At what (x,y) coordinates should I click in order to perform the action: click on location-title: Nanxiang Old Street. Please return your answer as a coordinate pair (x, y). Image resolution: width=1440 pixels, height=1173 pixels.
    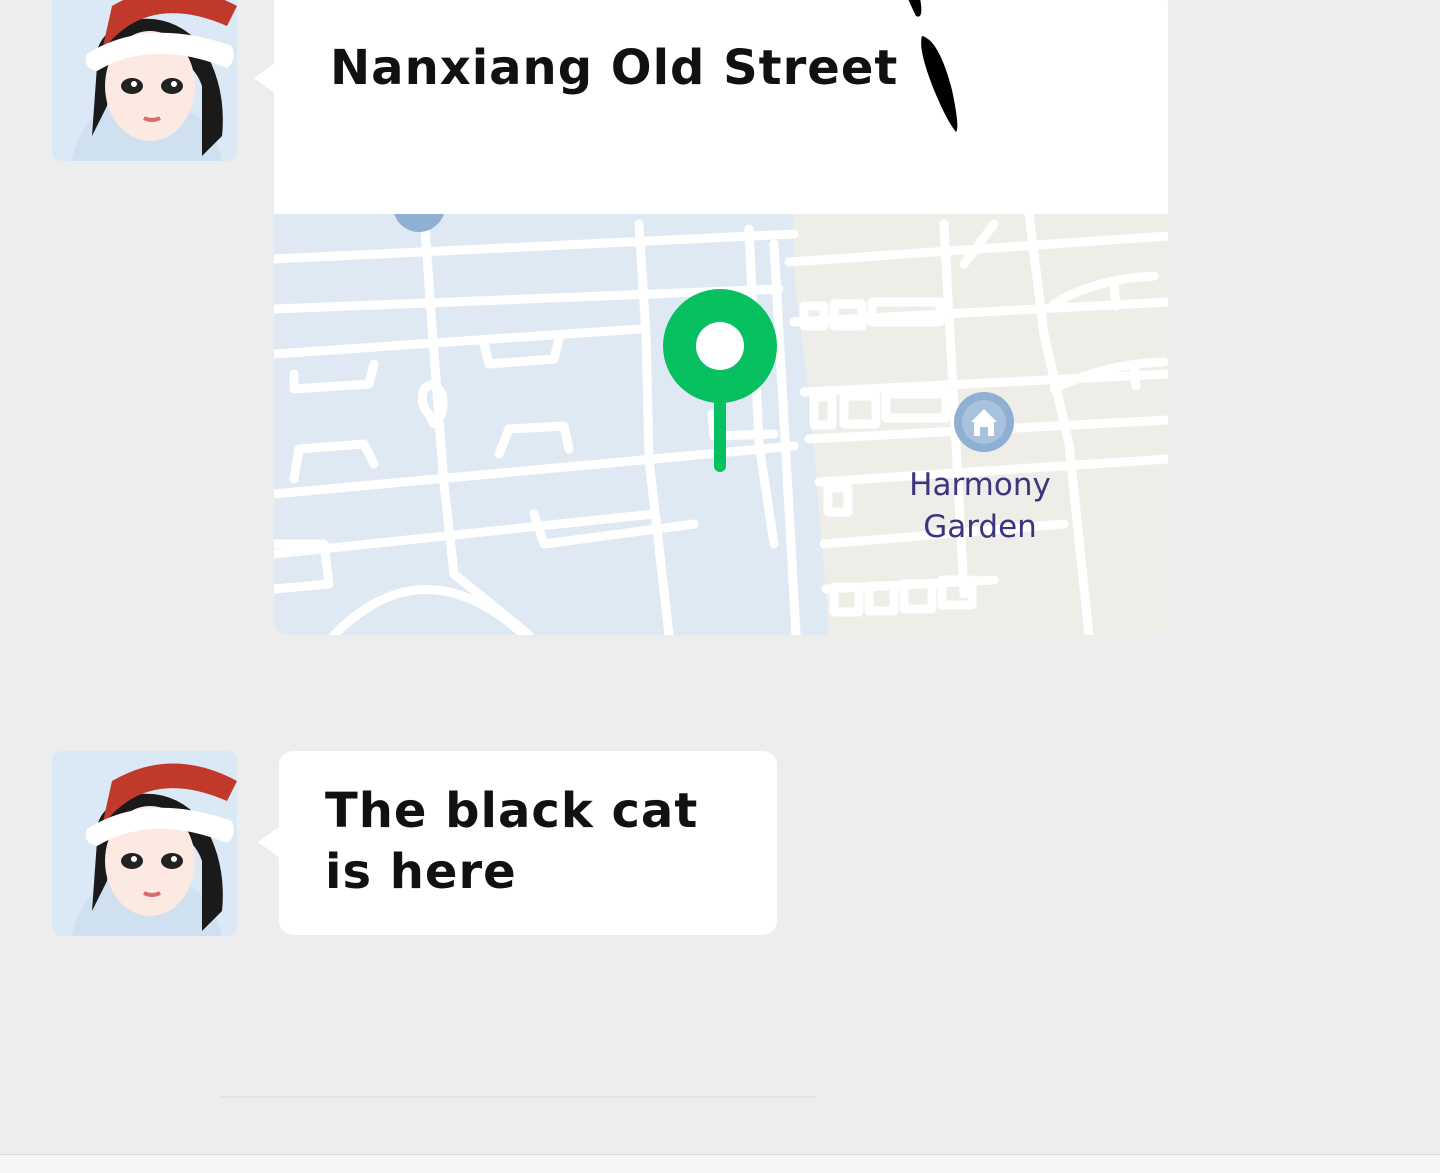
    Looking at the image, I should click on (614, 68).